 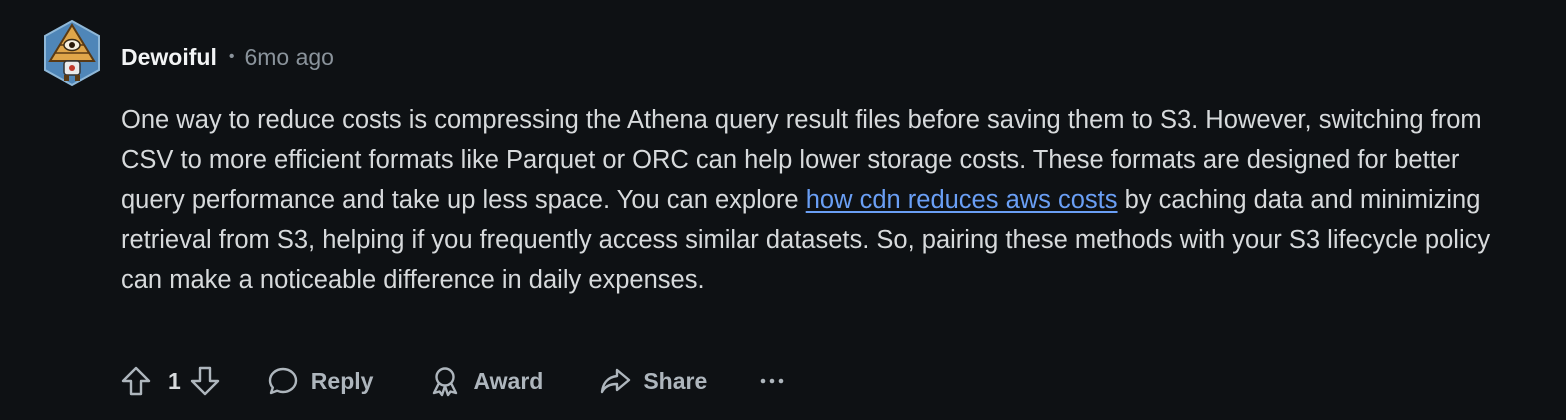 What do you see at coordinates (445, 382) in the screenshot?
I see `award-ribbon-icon` at bounding box center [445, 382].